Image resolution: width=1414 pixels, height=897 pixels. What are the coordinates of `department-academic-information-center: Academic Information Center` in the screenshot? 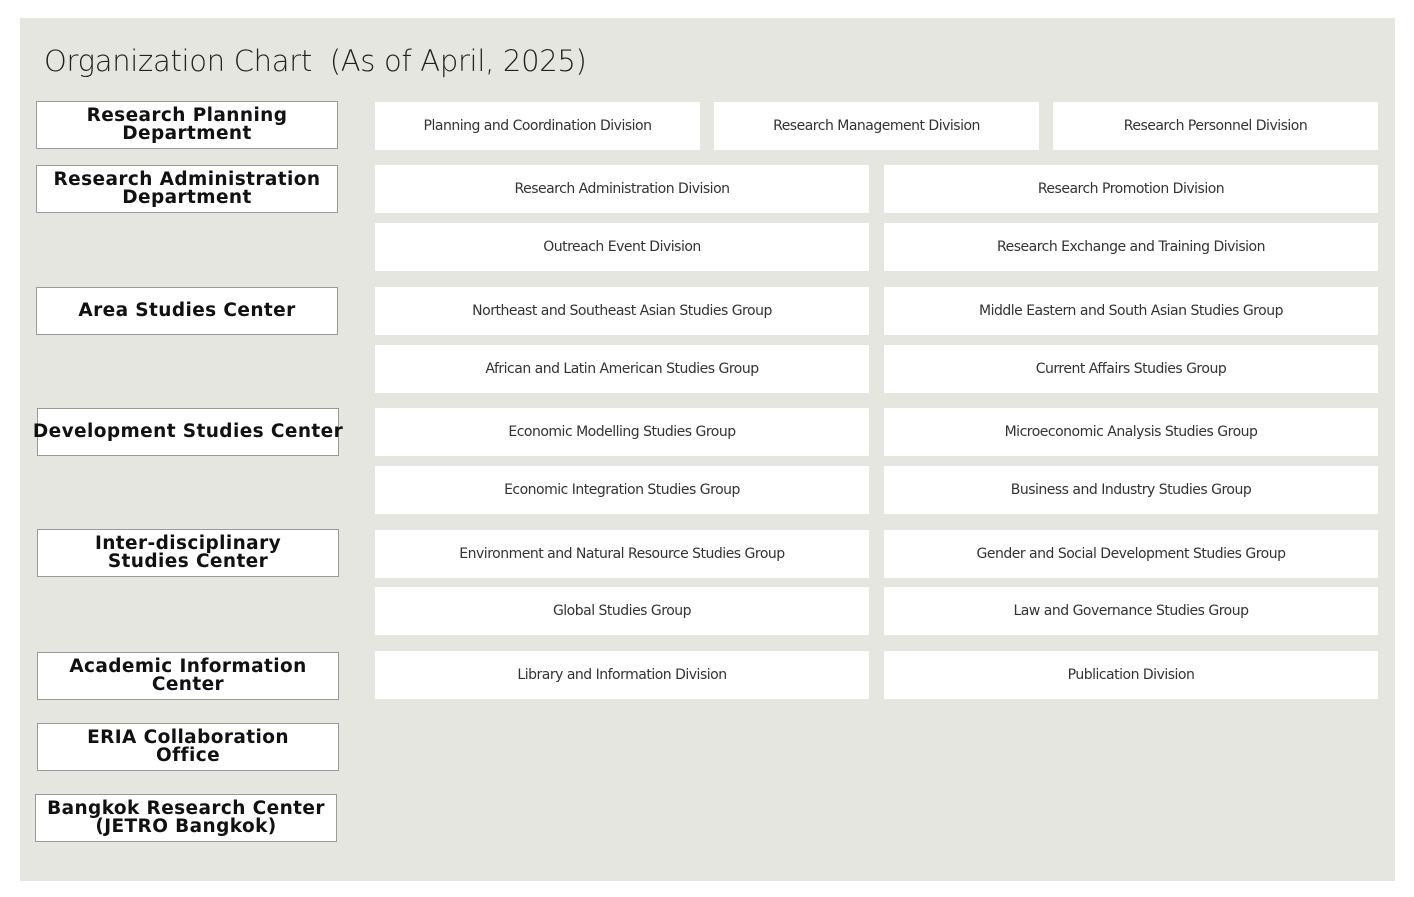 It's located at (188, 676).